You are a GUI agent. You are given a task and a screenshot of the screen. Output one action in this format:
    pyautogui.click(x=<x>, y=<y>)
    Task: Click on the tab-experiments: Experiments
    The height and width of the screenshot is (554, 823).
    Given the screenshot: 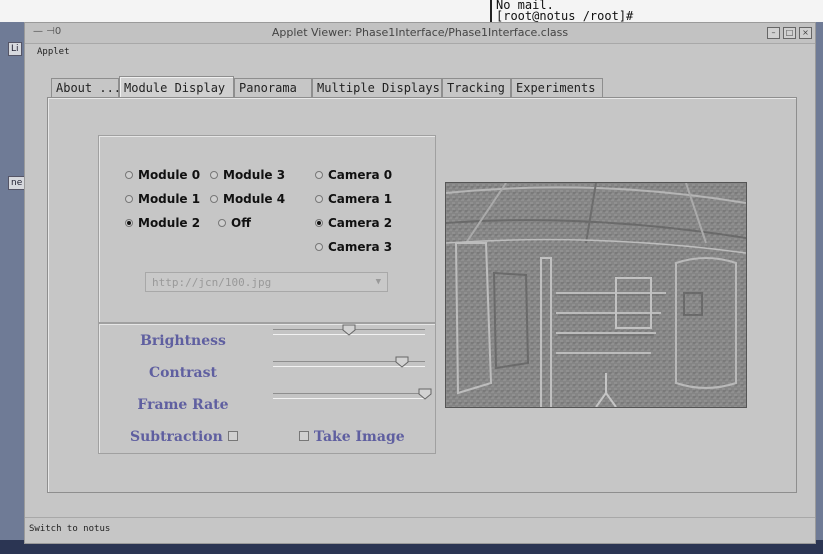 What is the action you would take?
    pyautogui.click(x=557, y=88)
    